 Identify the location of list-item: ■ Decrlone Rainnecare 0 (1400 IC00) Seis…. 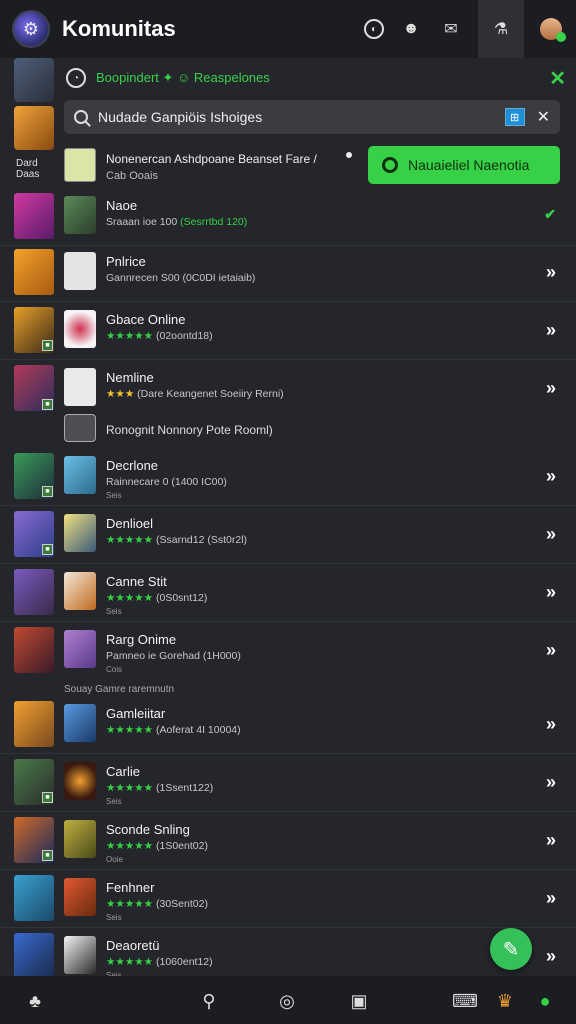
(288, 477).